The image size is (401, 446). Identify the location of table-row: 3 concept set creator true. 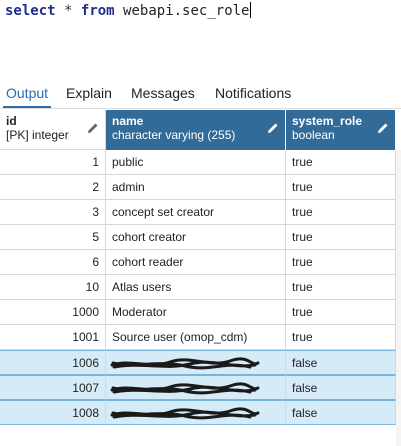
(198, 212).